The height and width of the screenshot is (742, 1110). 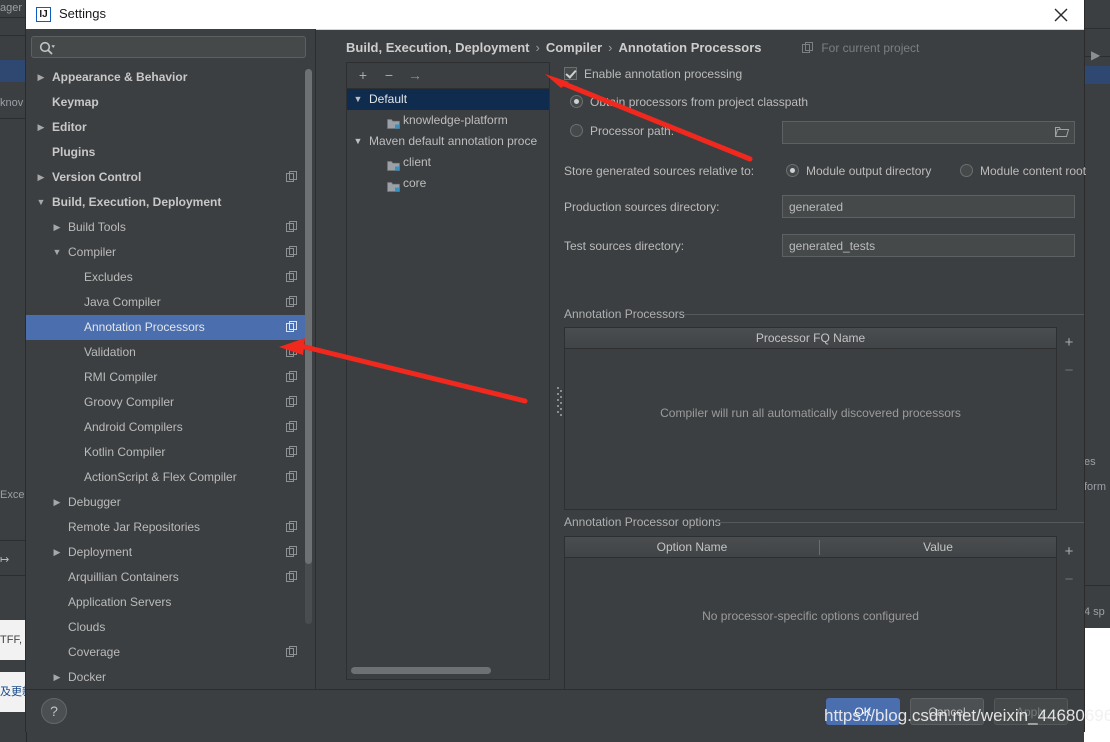 I want to click on dialog-title-bar: IJ Settings, so click(x=555, y=15).